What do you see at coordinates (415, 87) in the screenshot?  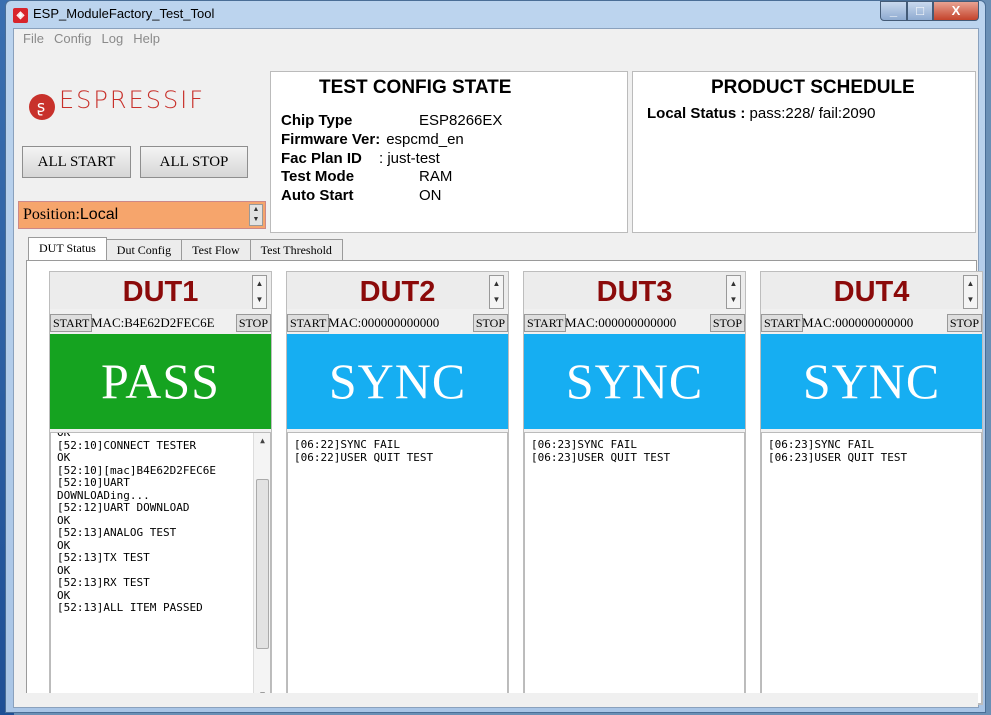 I see `test-config-title: TEST CONFIG STATE` at bounding box center [415, 87].